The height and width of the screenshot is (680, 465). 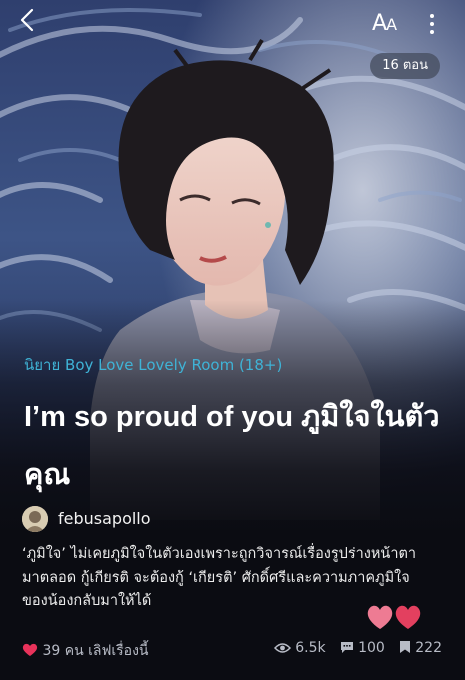 I want to click on eye-icon, so click(x=283, y=650).